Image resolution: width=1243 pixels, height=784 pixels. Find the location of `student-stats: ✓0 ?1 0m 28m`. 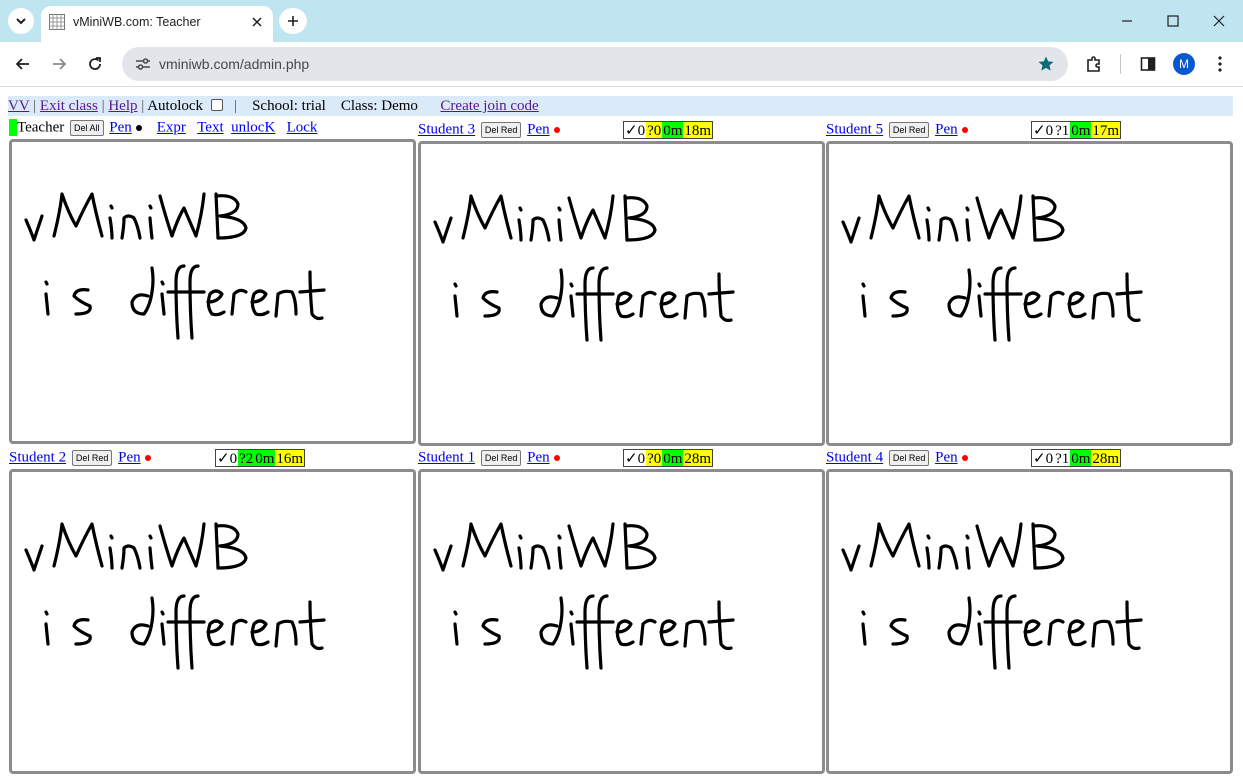

student-stats: ✓0 ?1 0m 28m is located at coordinates (1076, 458).